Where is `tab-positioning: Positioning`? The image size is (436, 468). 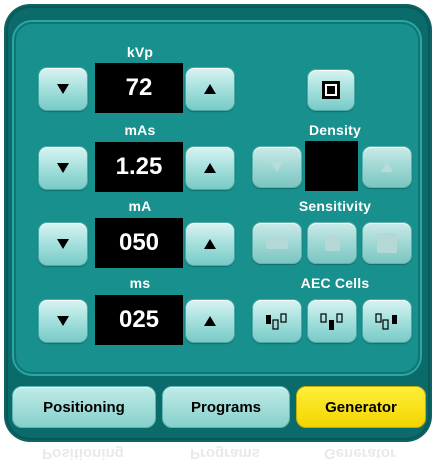 tab-positioning: Positioning is located at coordinates (84, 407).